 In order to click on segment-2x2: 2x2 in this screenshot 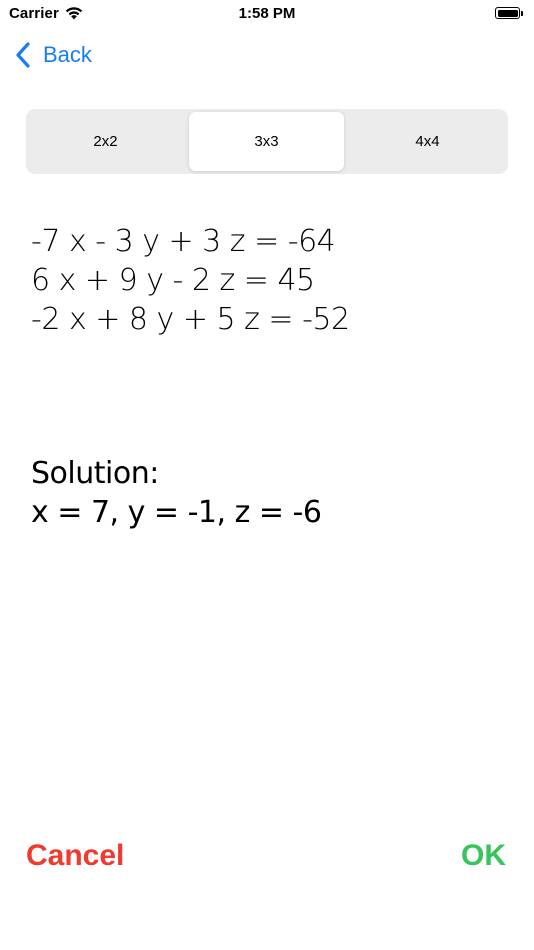, I will do `click(105, 141)`.